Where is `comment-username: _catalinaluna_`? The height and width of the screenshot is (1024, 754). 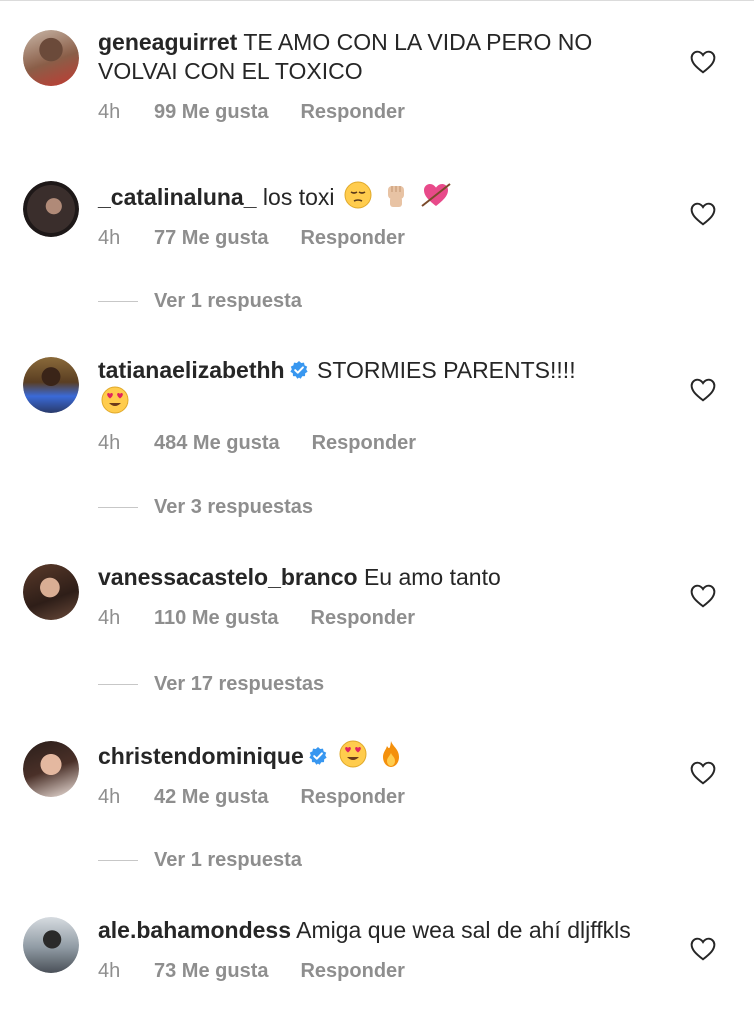 comment-username: _catalinaluna_ is located at coordinates (177, 197).